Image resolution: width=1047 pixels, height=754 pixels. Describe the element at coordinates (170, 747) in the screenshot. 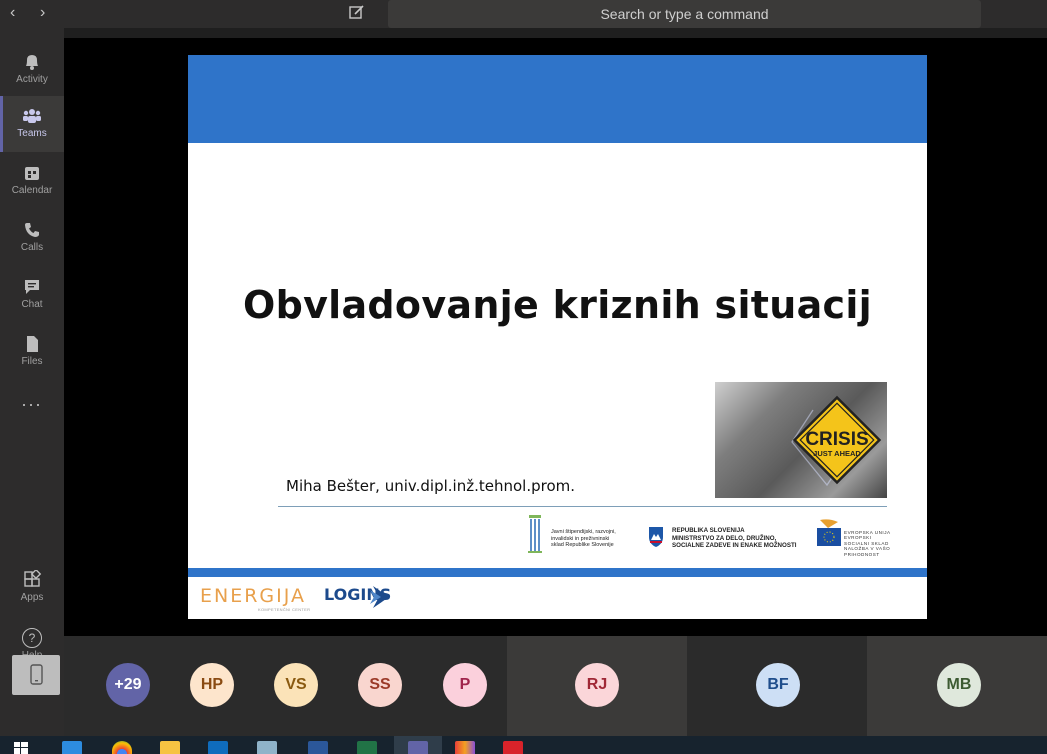

I see `file-explorer-icon` at that location.